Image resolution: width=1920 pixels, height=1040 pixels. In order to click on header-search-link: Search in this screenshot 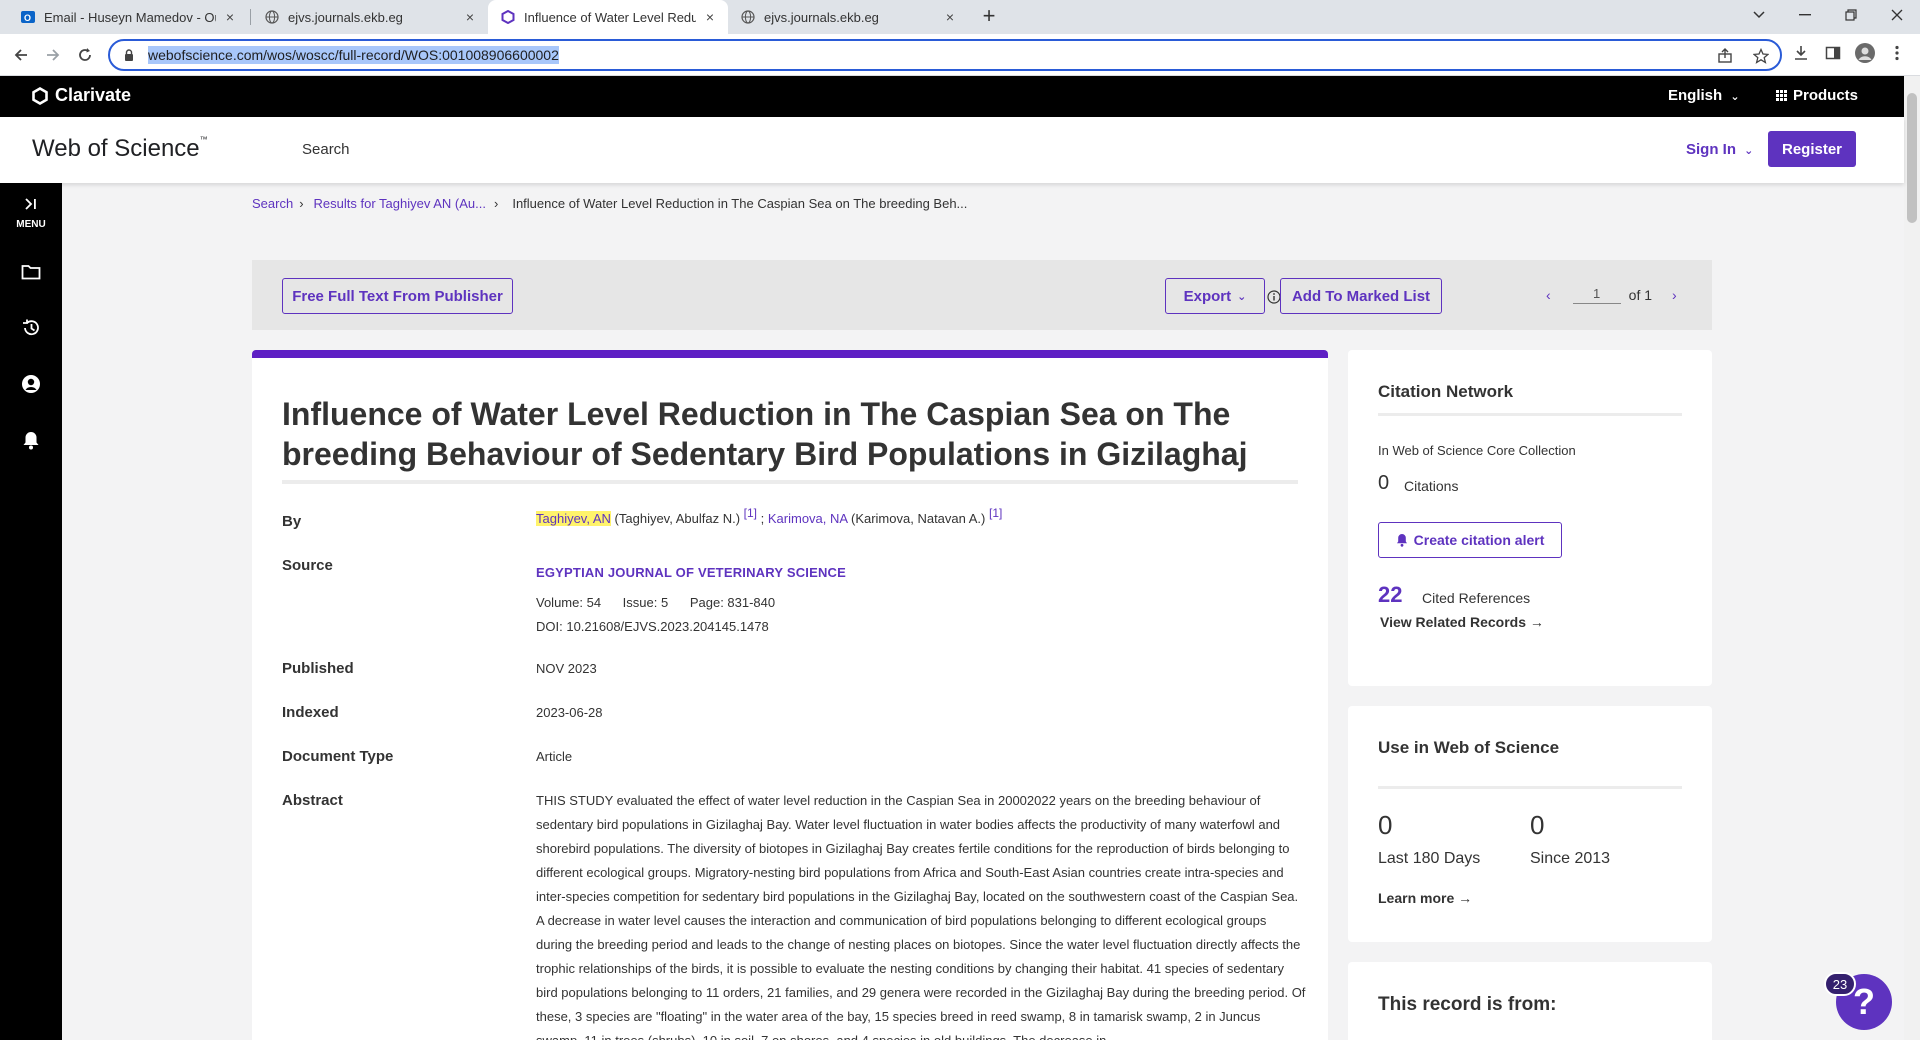, I will do `click(326, 149)`.